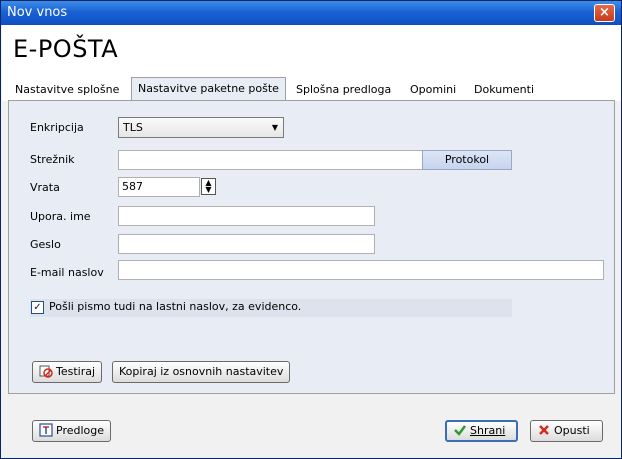  I want to click on server-input, so click(270, 160).